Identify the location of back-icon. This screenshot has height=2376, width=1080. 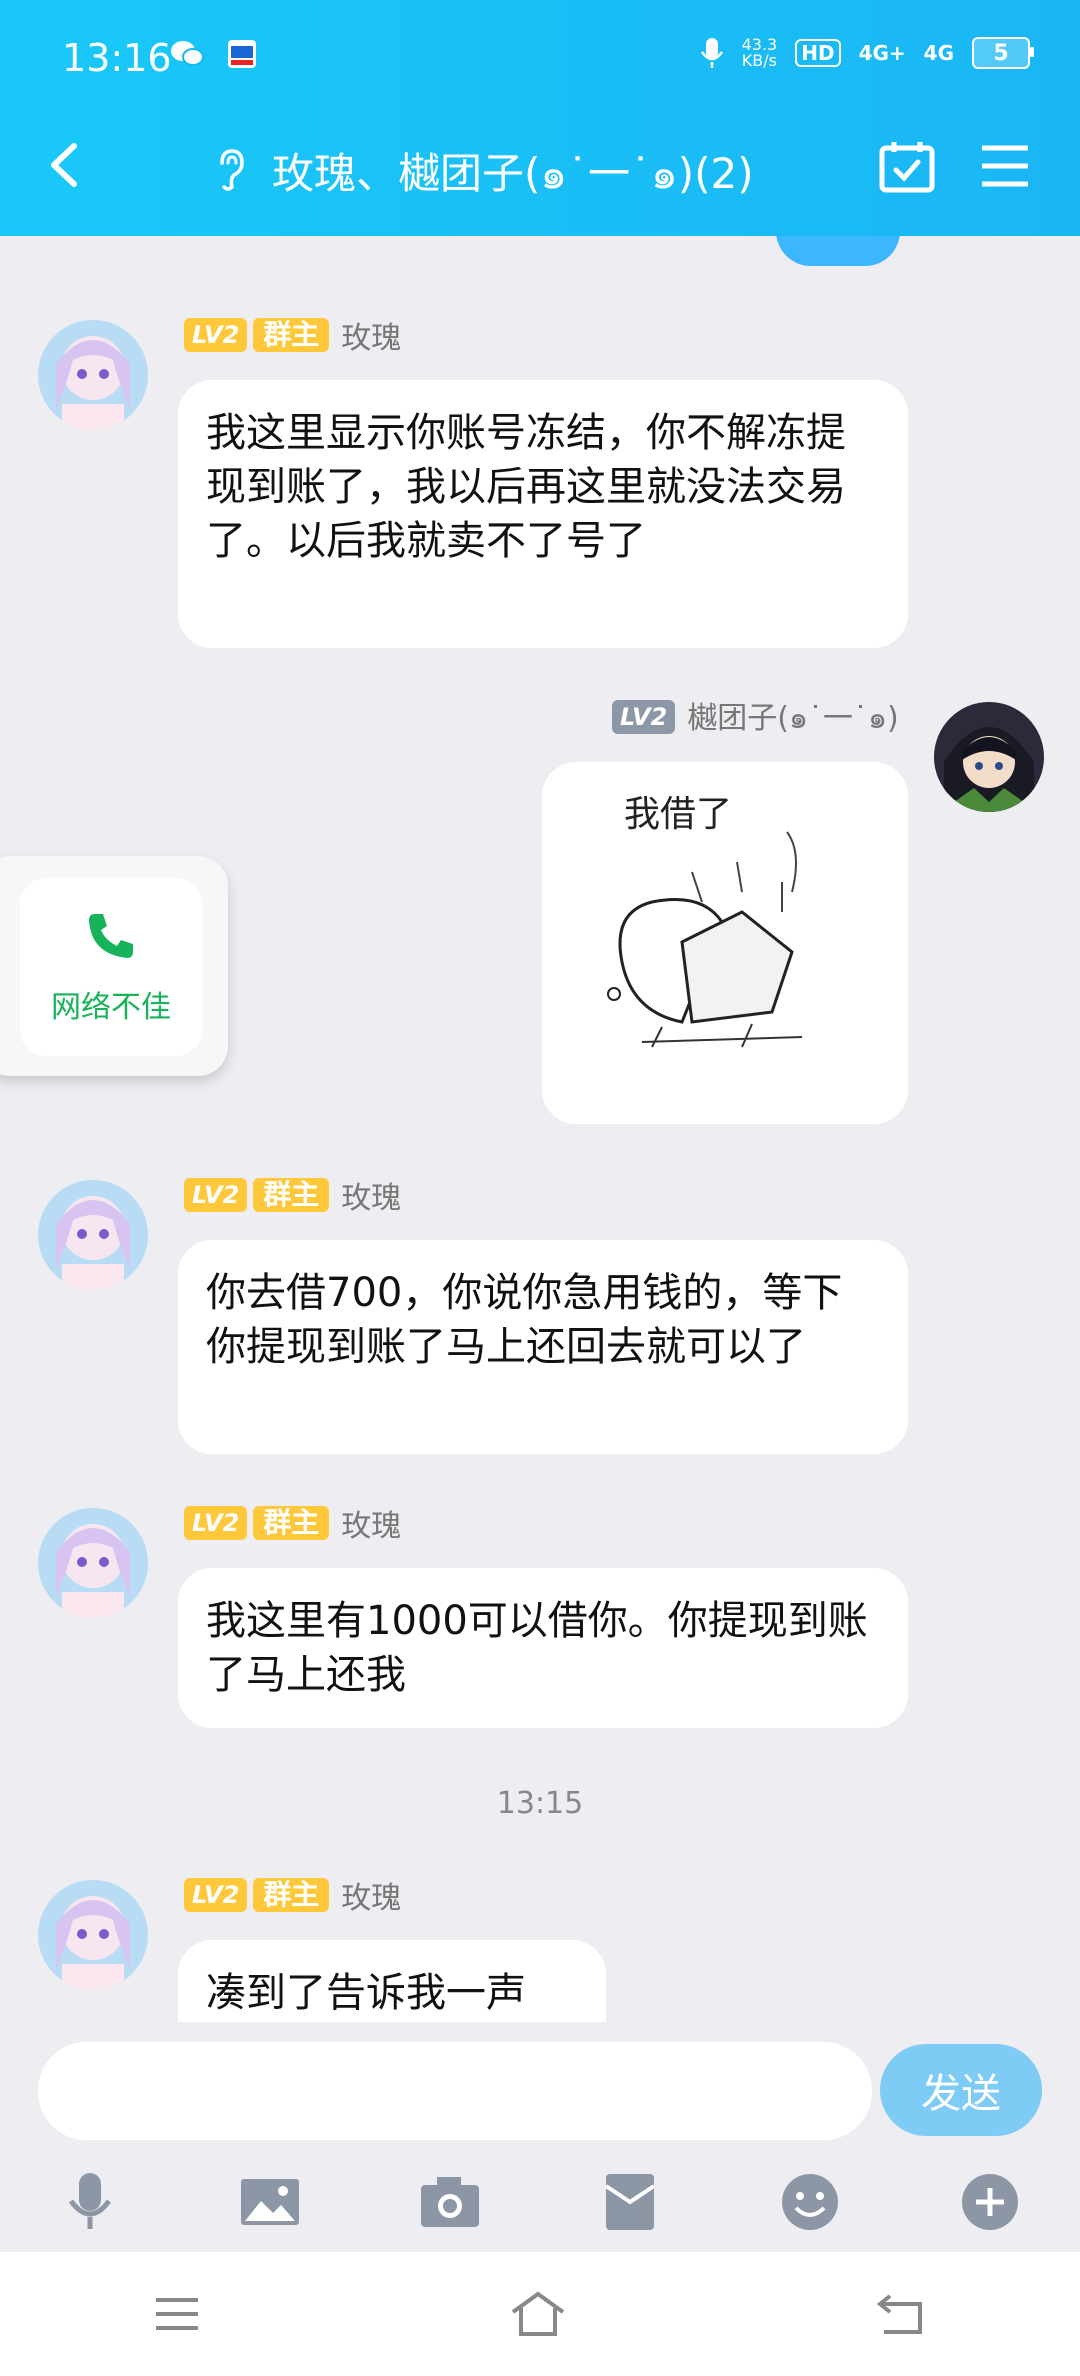
(901, 2314).